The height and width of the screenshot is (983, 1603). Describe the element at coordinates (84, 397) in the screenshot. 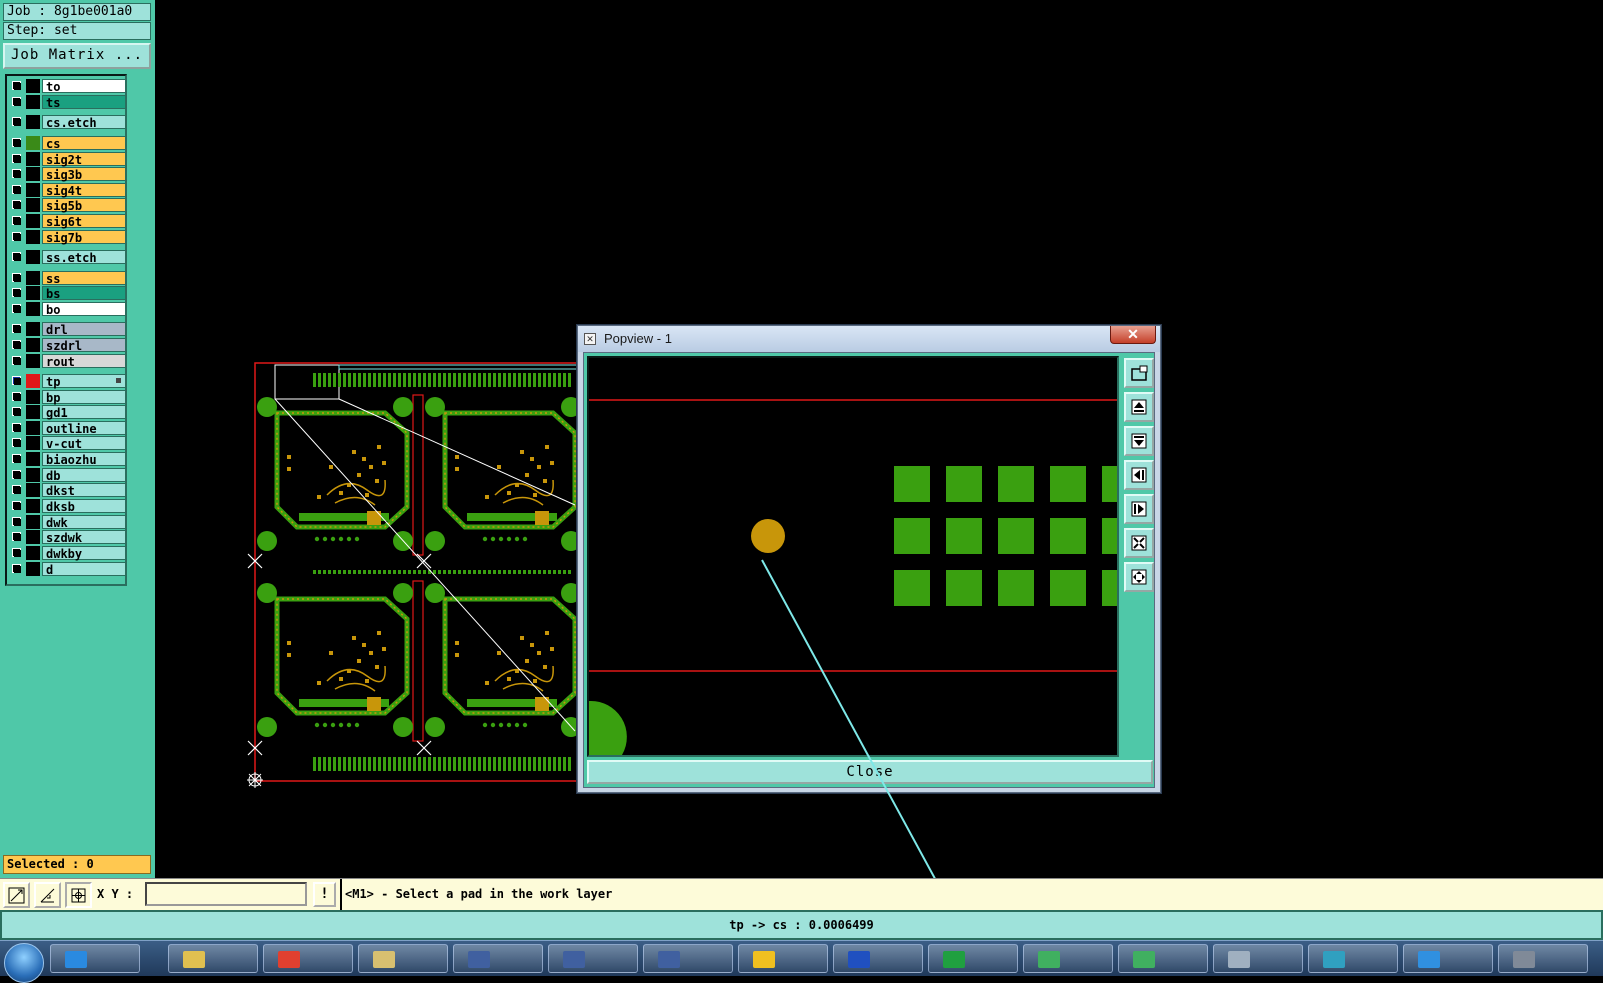

I see `layer-name: bp` at that location.